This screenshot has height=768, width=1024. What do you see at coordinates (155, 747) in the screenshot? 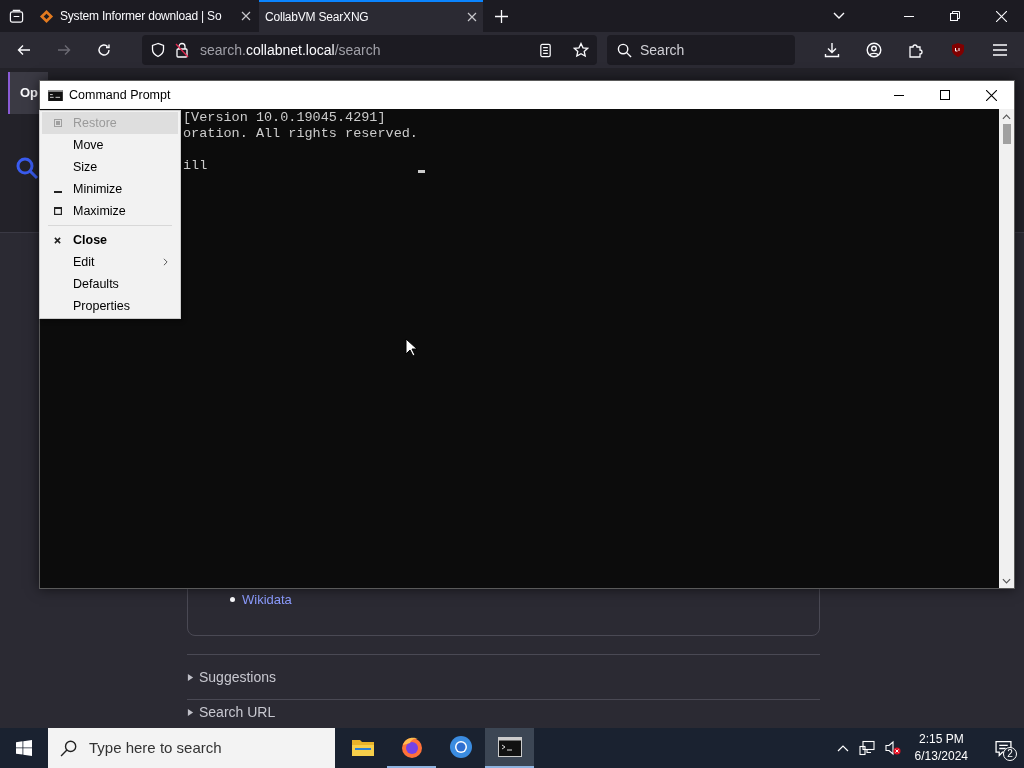
I see `search-placeholder: Type here to search` at bounding box center [155, 747].